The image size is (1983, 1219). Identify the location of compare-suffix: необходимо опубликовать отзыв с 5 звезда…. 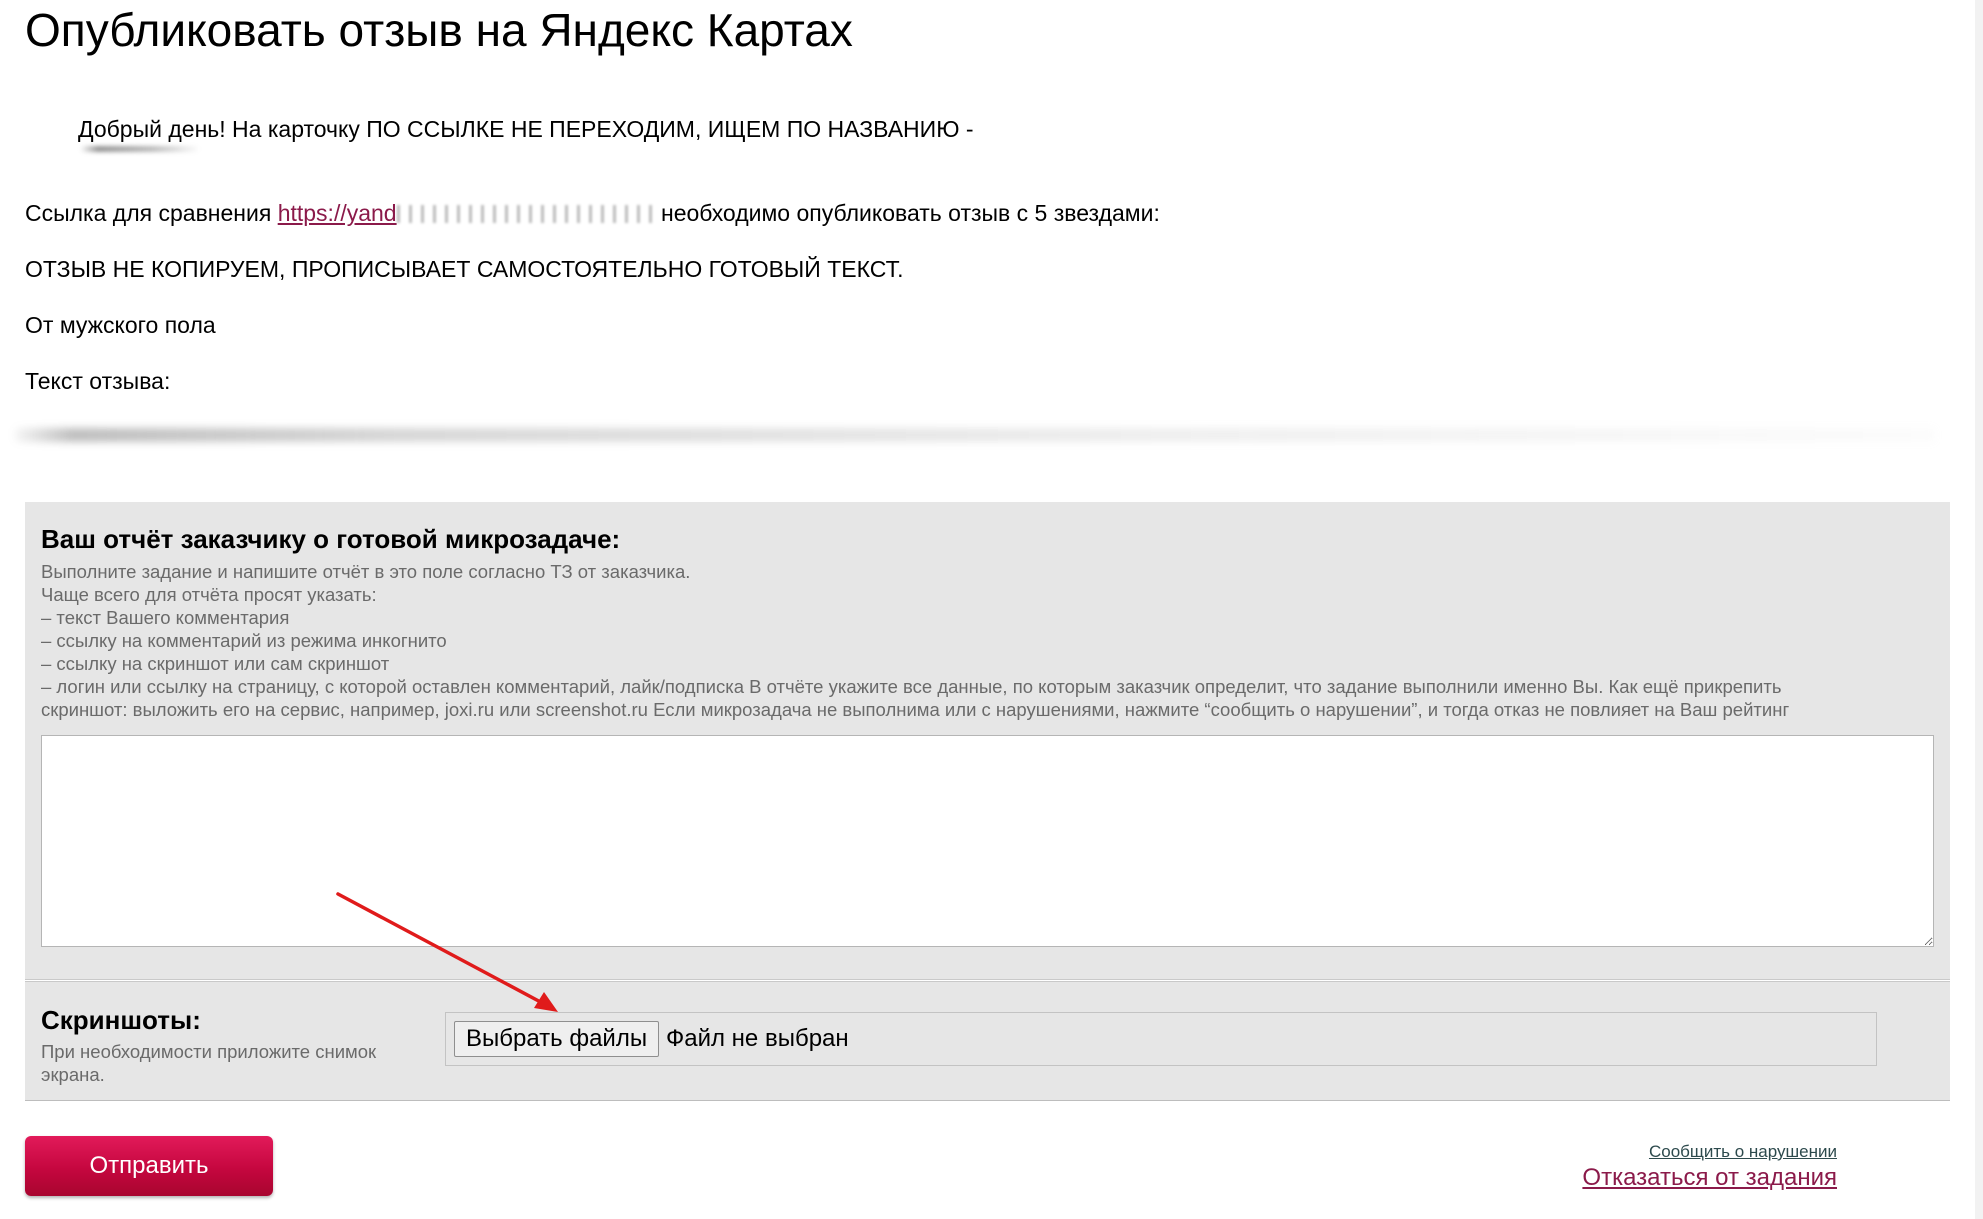
(910, 213).